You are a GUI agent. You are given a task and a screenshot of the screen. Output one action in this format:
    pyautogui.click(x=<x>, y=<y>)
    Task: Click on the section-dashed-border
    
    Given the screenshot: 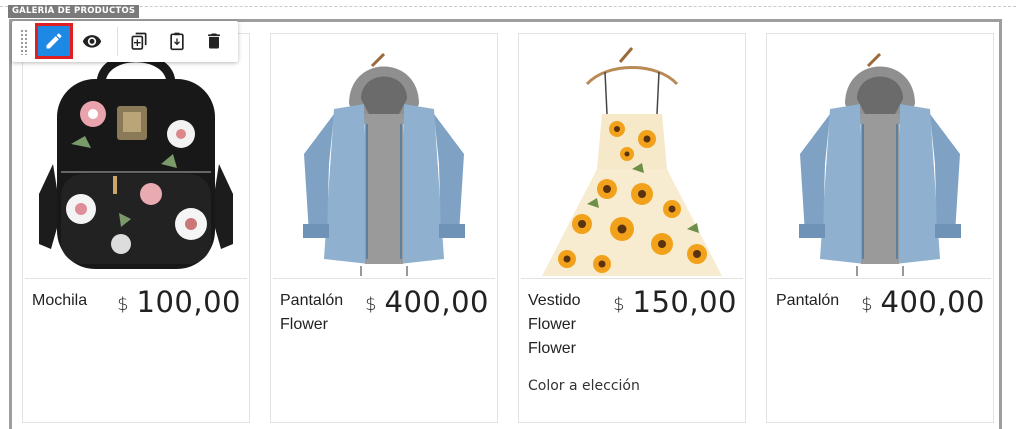 What is the action you would take?
    pyautogui.click(x=508, y=6)
    